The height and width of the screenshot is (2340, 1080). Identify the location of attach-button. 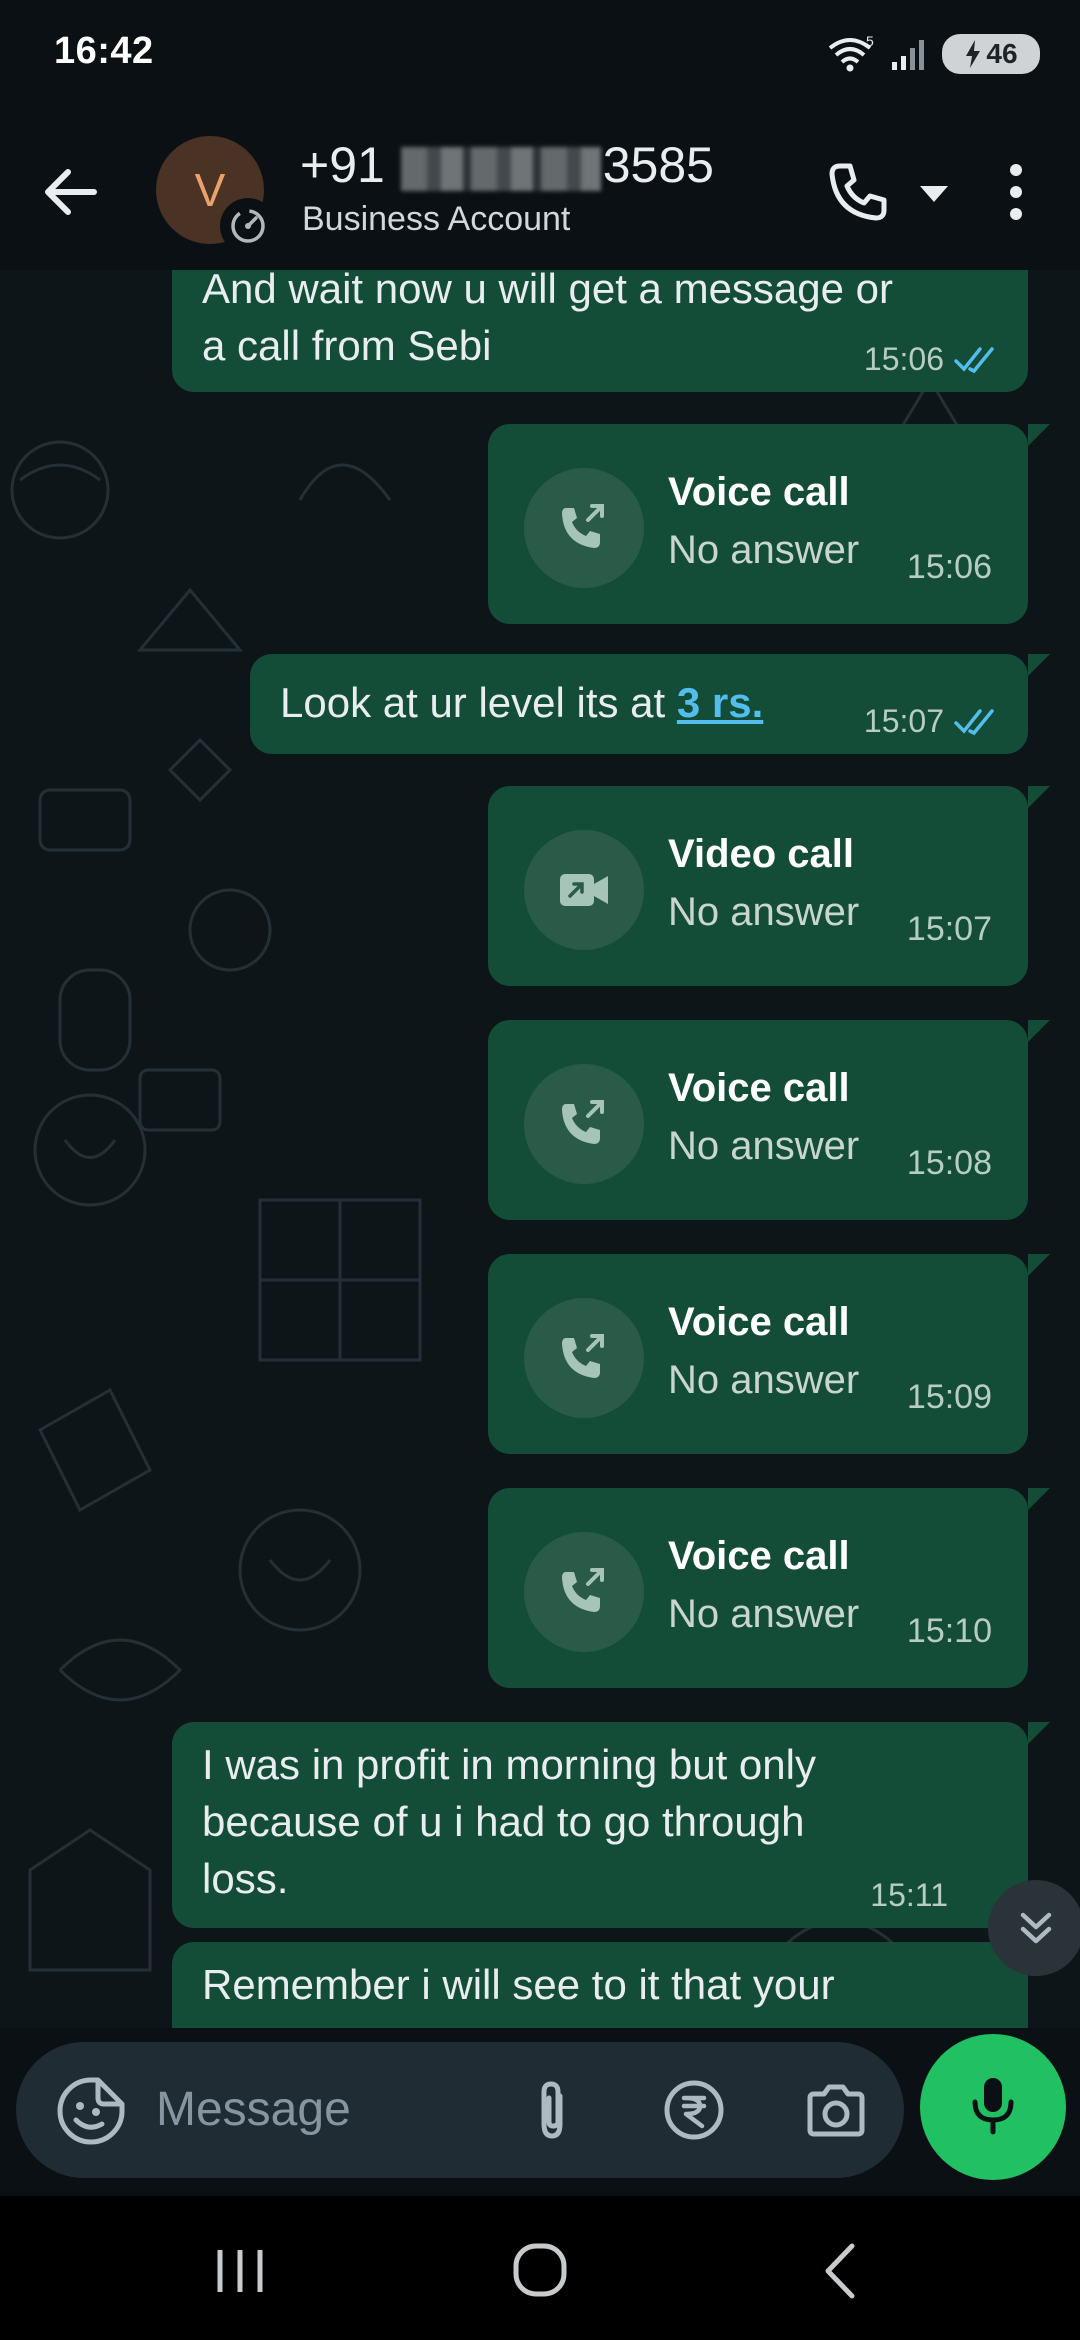
(552, 2110).